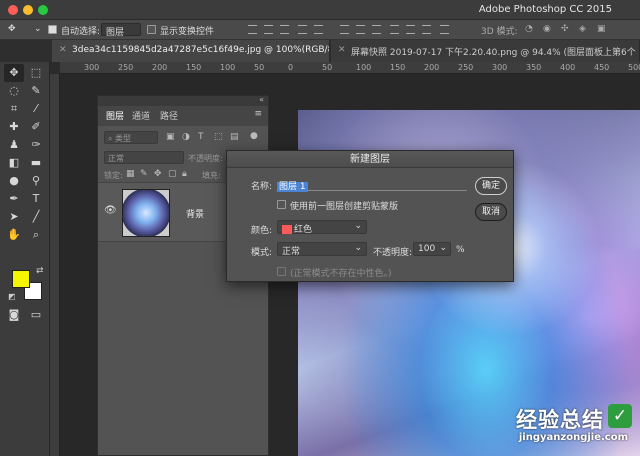 The image size is (640, 456). Describe the element at coordinates (121, 30) in the screenshot. I see `auto-select-dropdown: 图层` at that location.